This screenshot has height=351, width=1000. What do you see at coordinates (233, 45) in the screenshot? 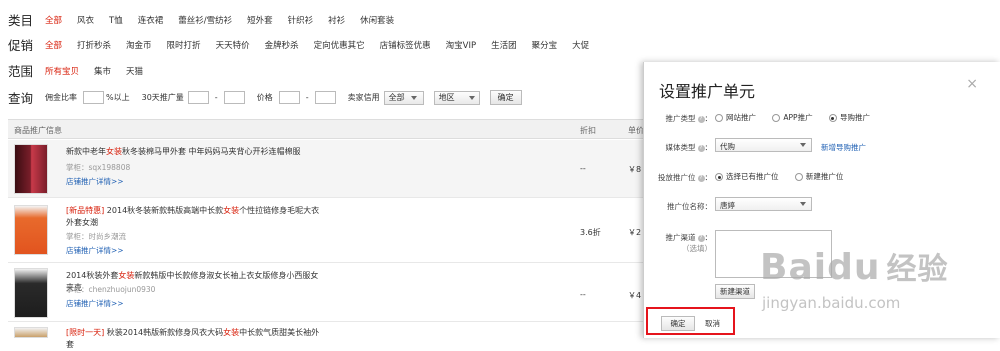
I see `promotion-option: 天天特价` at bounding box center [233, 45].